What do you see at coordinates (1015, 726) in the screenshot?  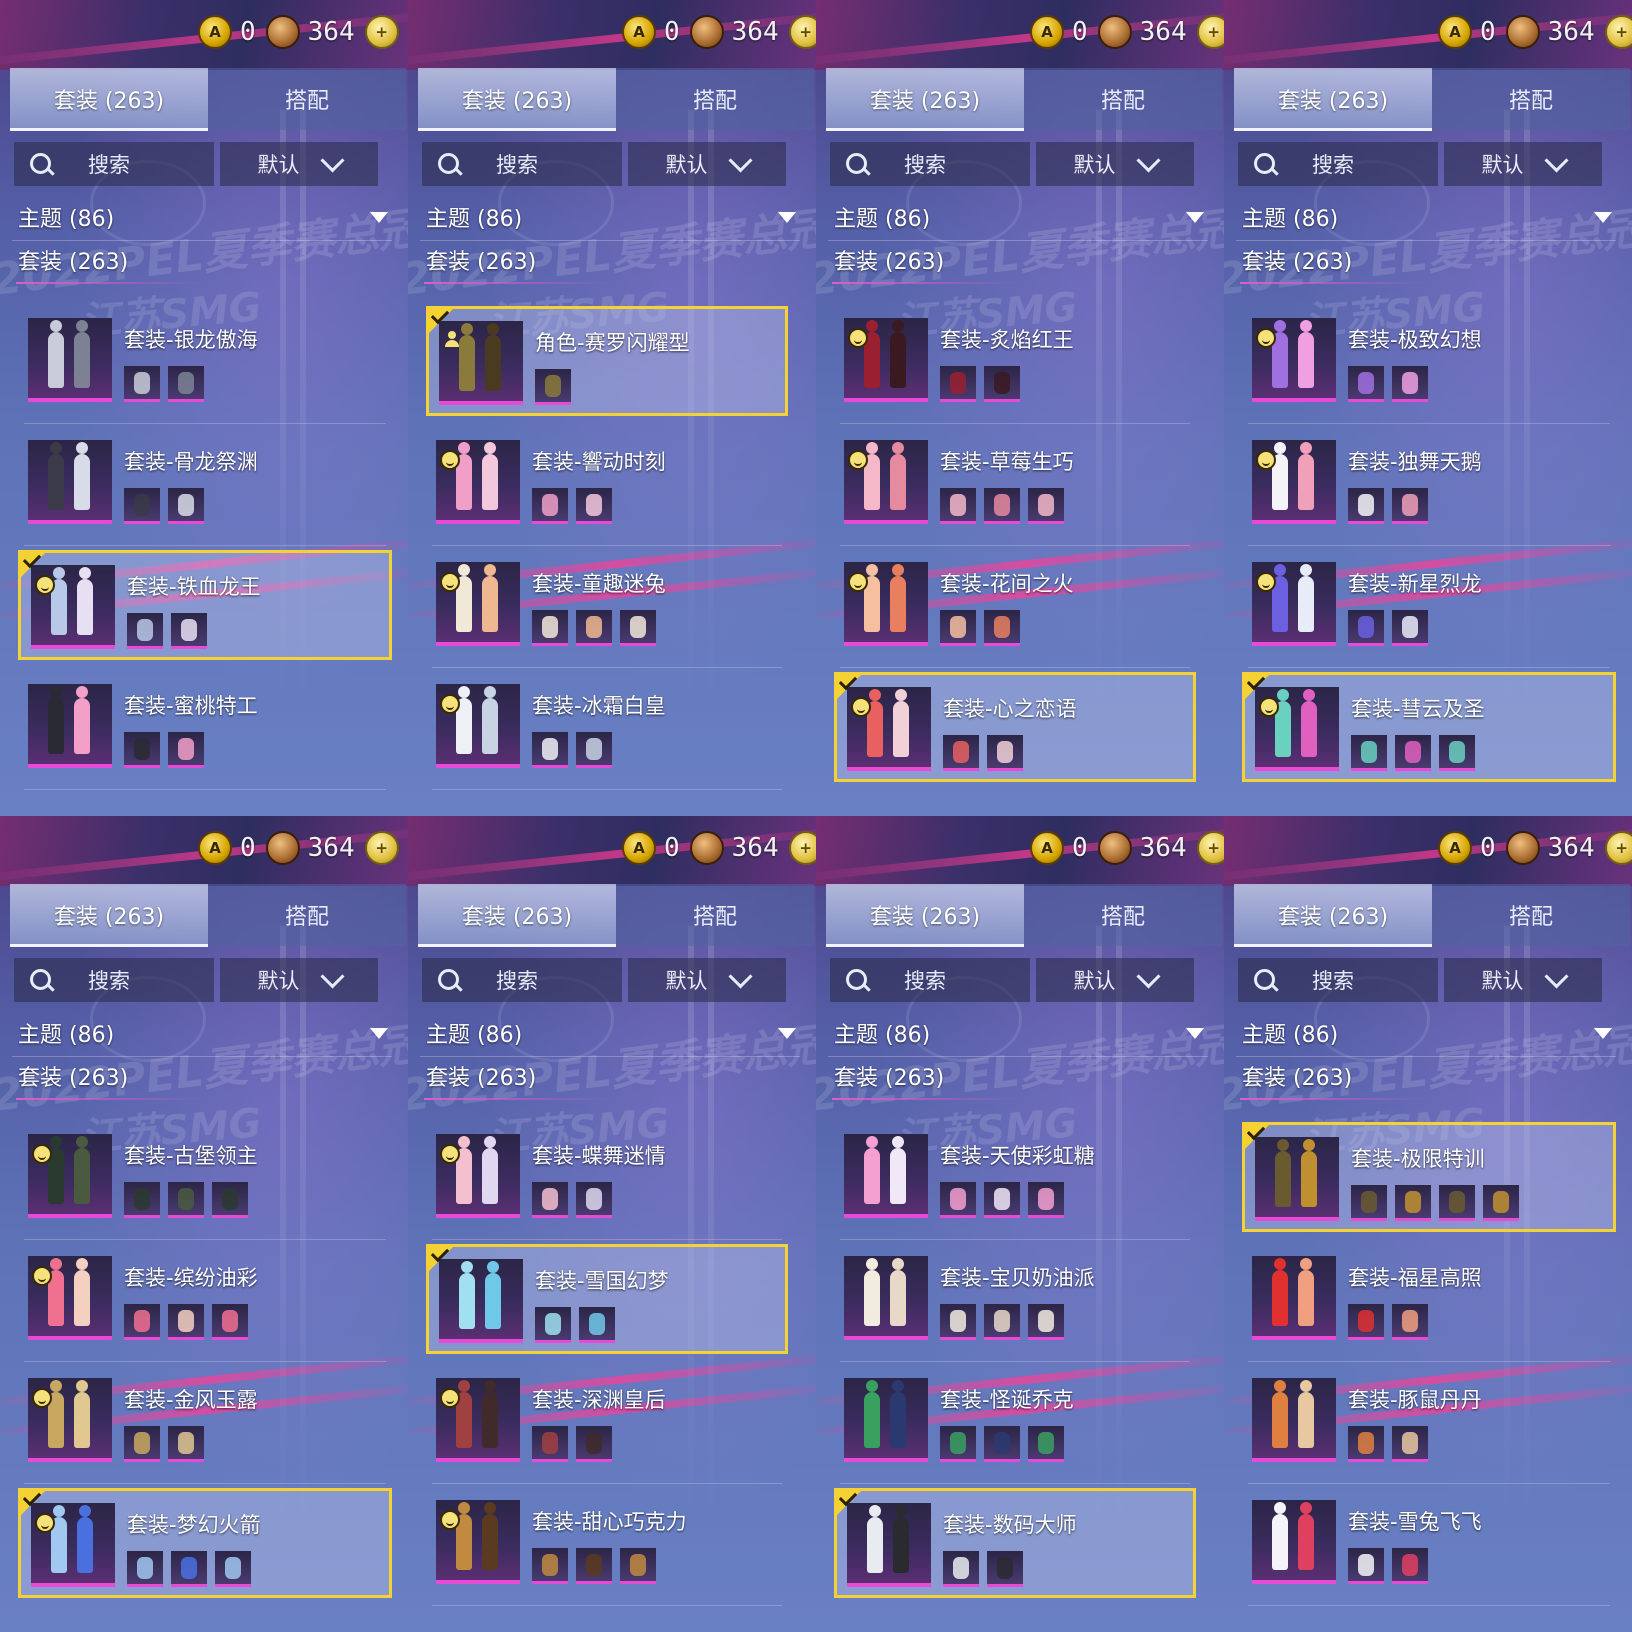 I see `suit-list-item: 套装-心之恋语` at bounding box center [1015, 726].